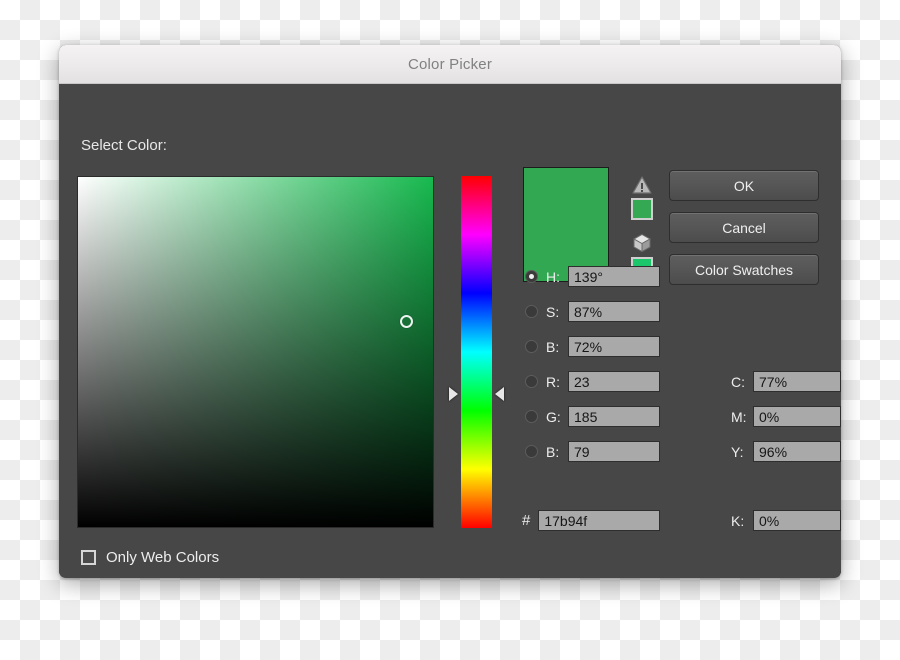 This screenshot has height=660, width=900. I want to click on field-row-brightness: B:, so click(592, 346).